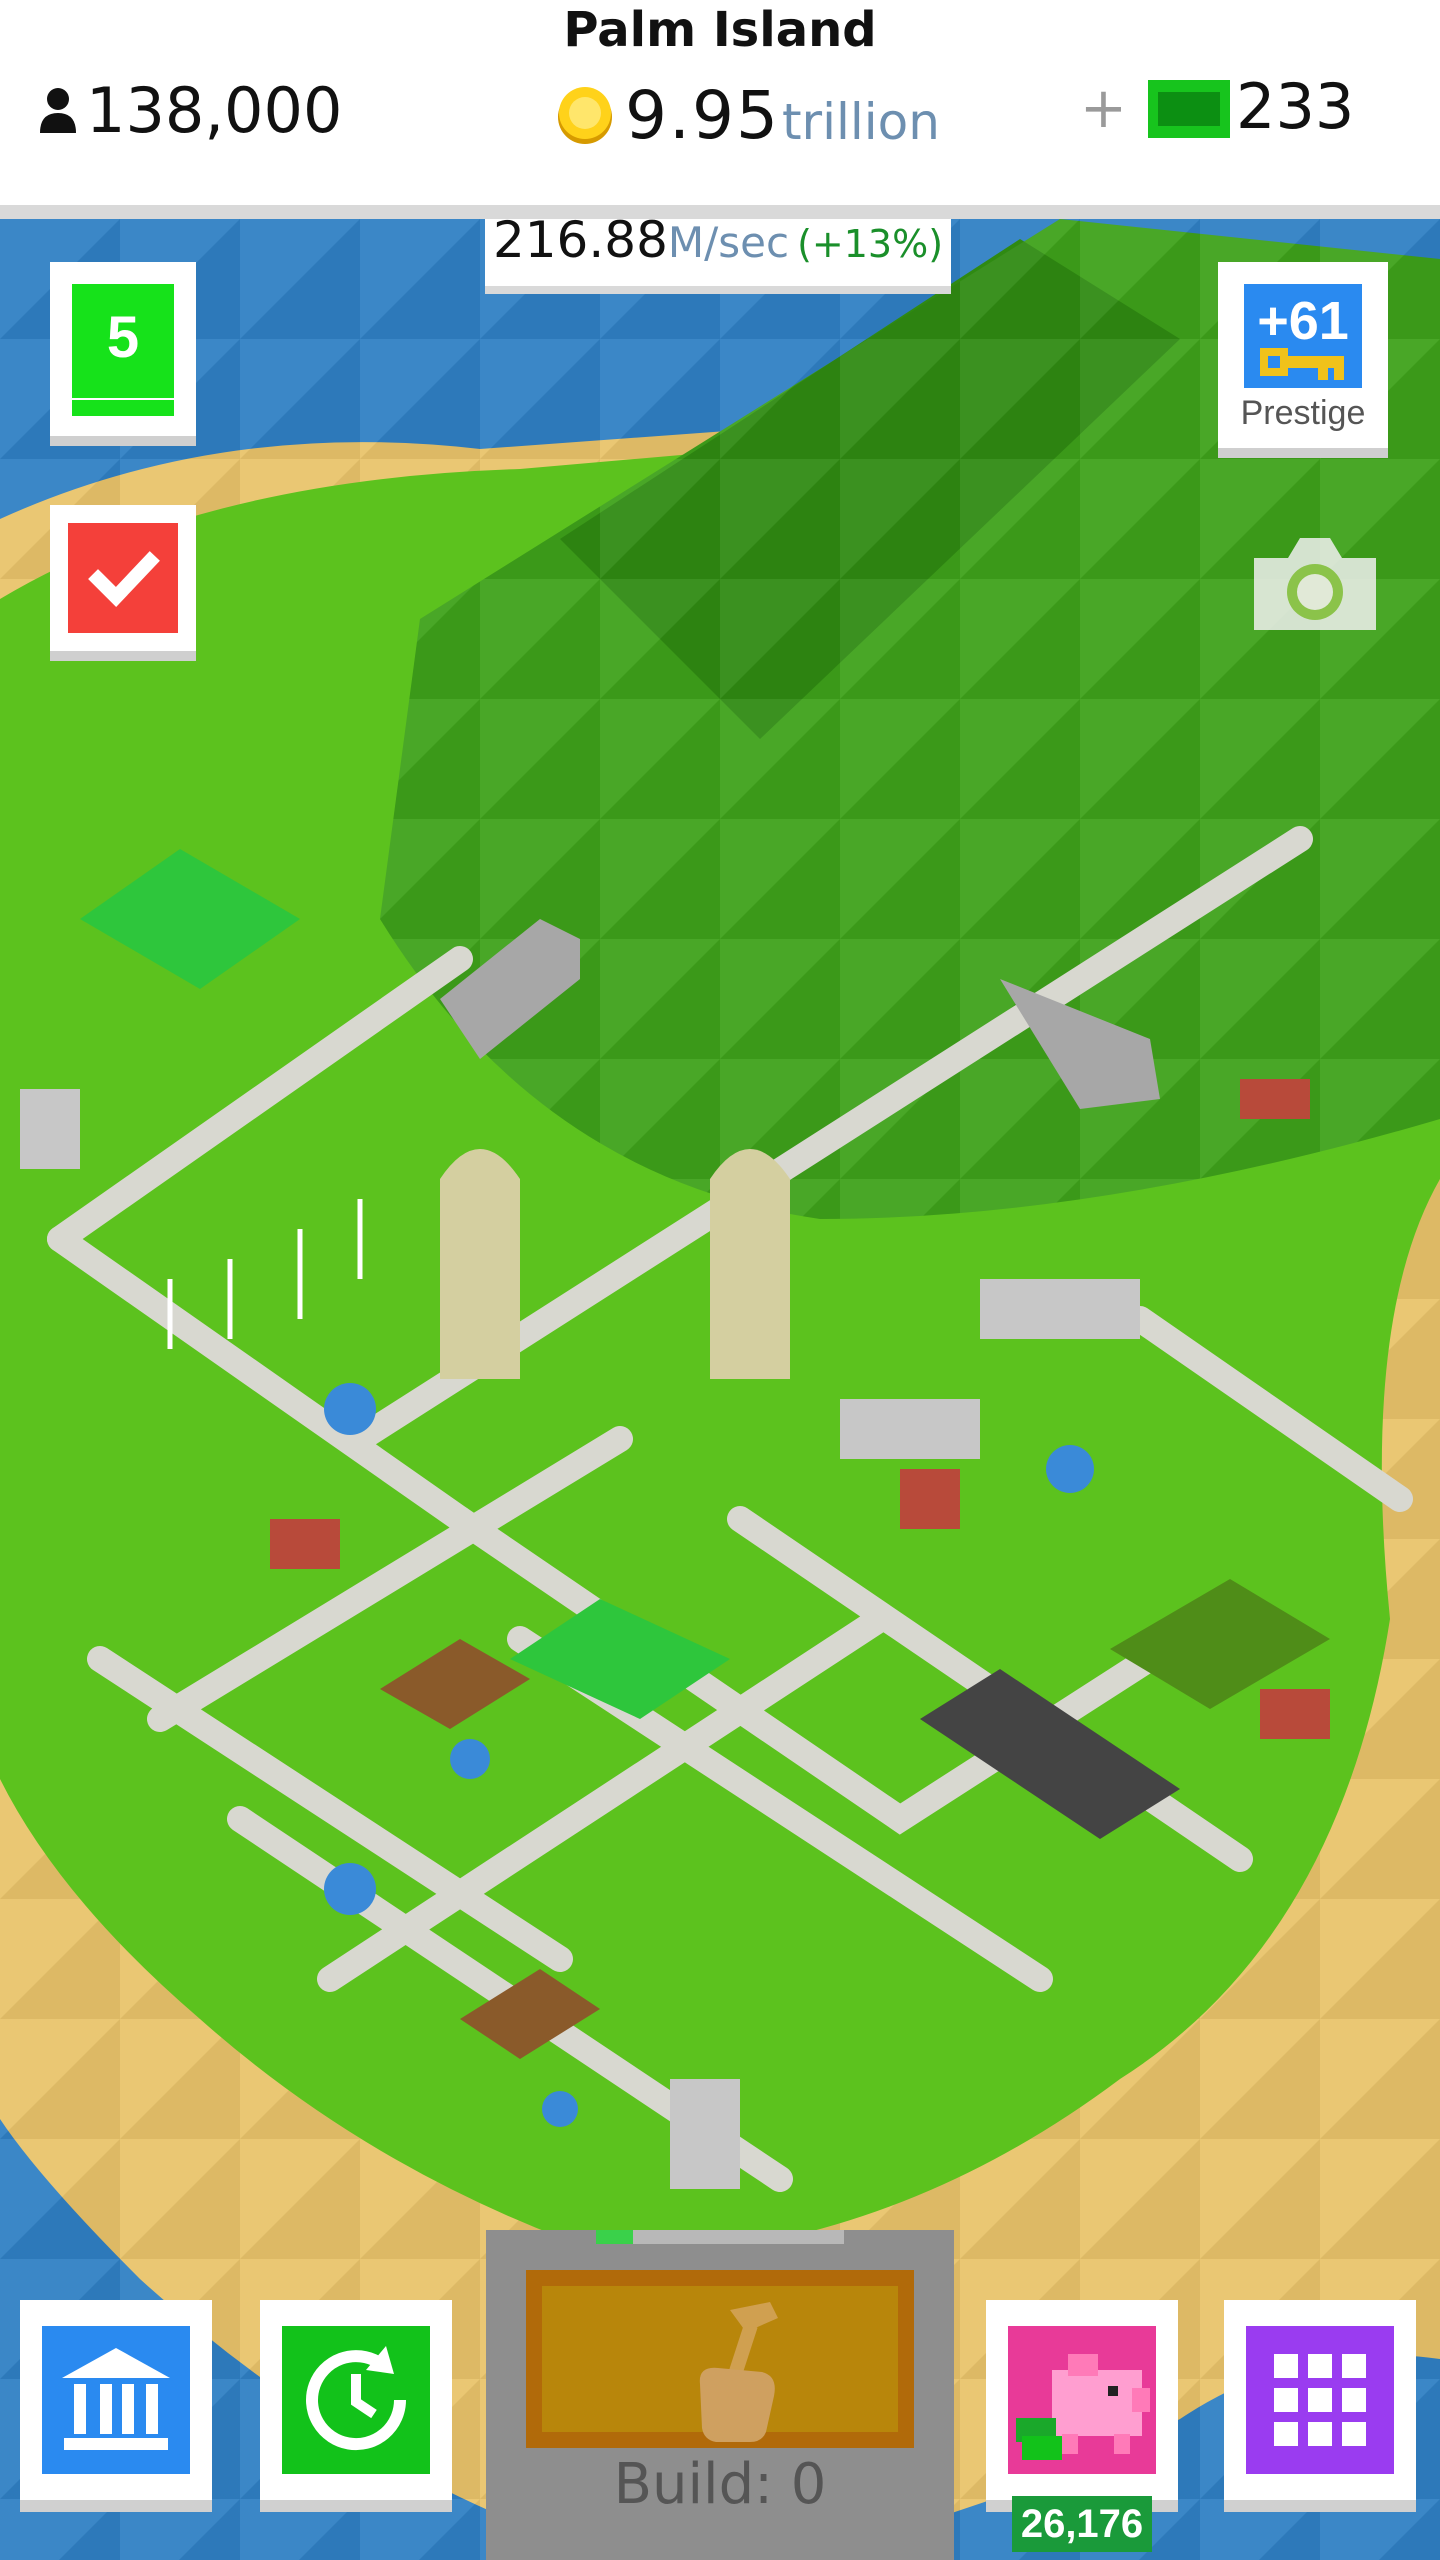  I want to click on museum-icon, so click(116, 2399).